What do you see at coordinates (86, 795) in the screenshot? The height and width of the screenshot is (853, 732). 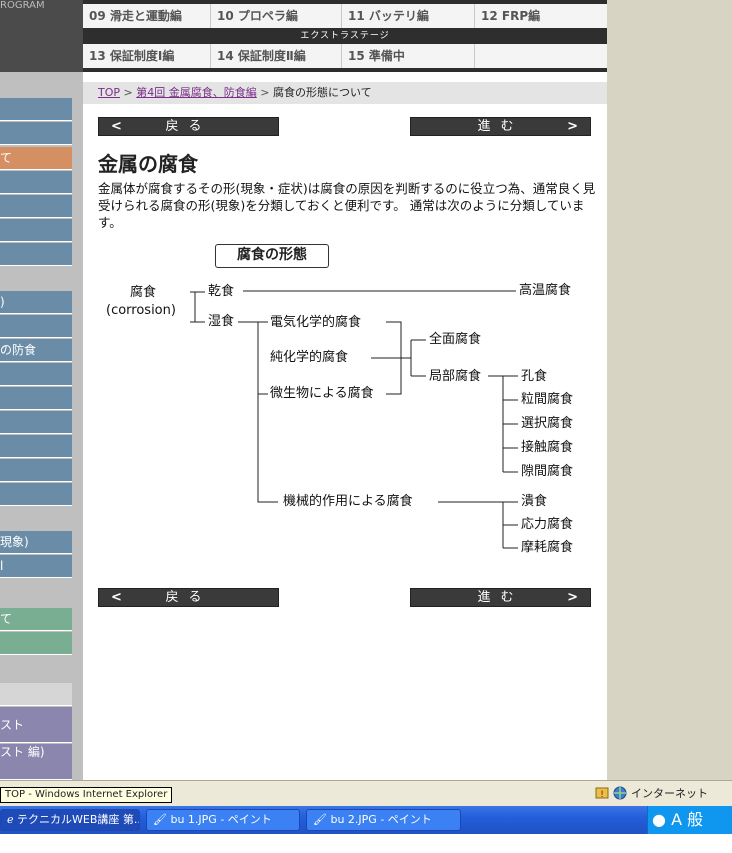 I see `tooltip: TOP - Windows Internet Explorer` at bounding box center [86, 795].